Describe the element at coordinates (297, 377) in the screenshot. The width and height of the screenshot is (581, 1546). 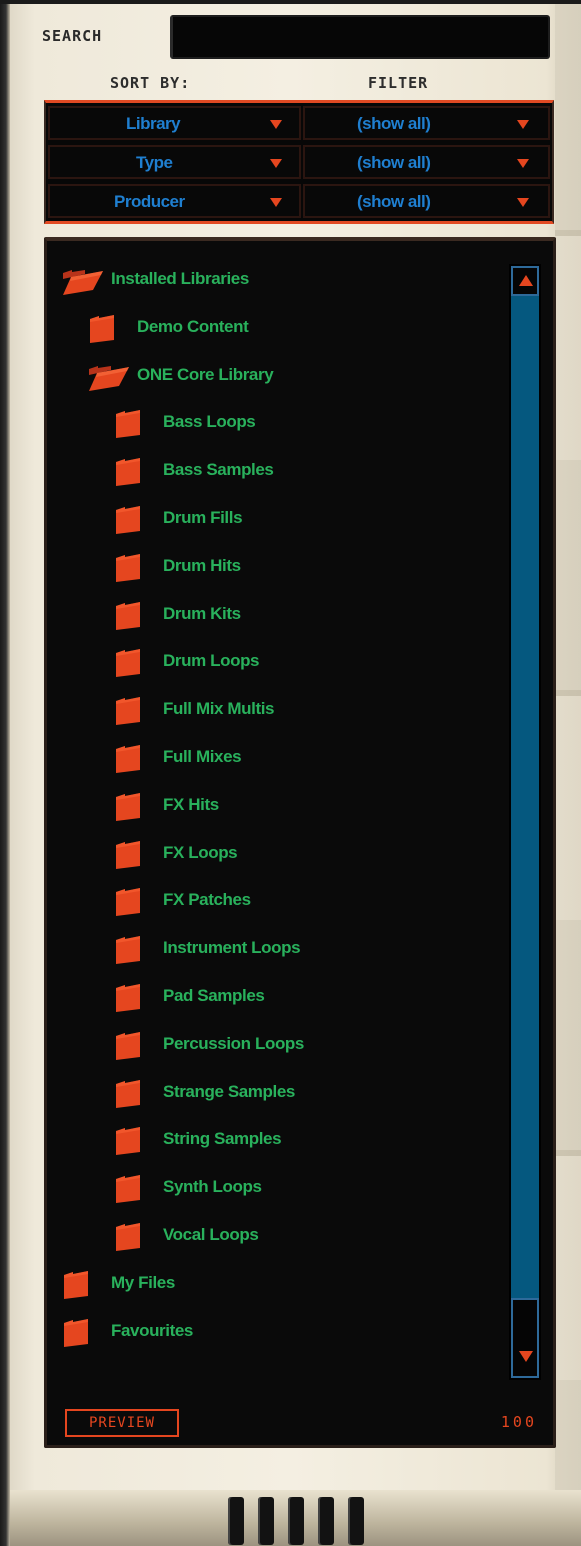
I see `tree-item: ONE Core Library` at that location.